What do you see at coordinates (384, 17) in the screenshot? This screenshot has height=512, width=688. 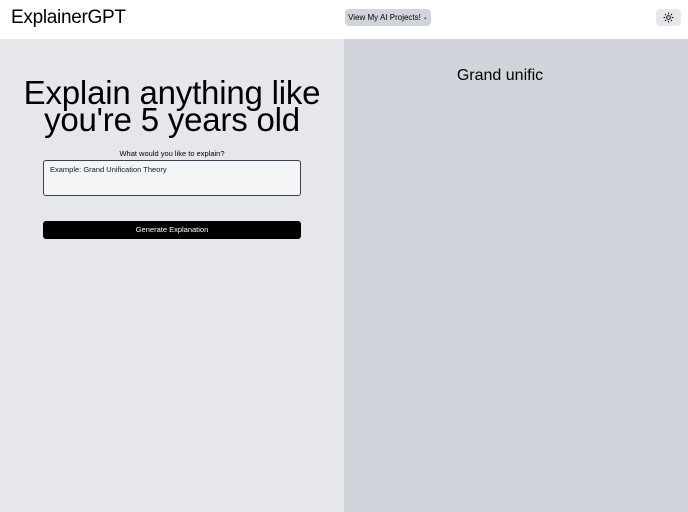 I see `view-projects-label: View My AI Projects!` at bounding box center [384, 17].